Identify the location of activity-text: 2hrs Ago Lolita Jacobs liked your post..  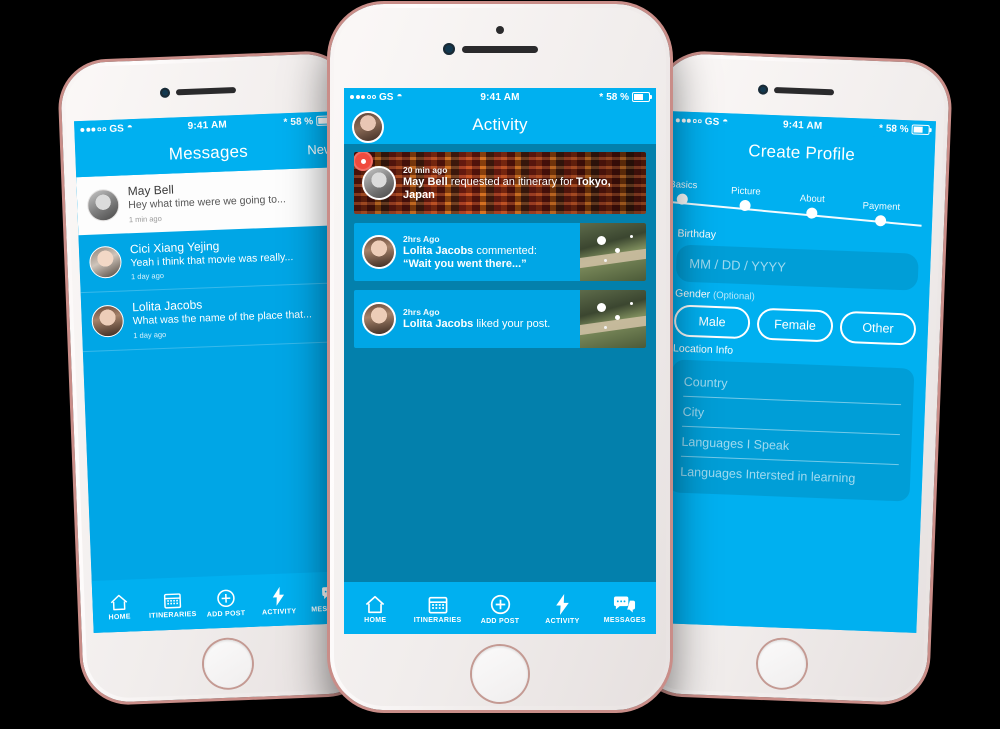
(476, 319).